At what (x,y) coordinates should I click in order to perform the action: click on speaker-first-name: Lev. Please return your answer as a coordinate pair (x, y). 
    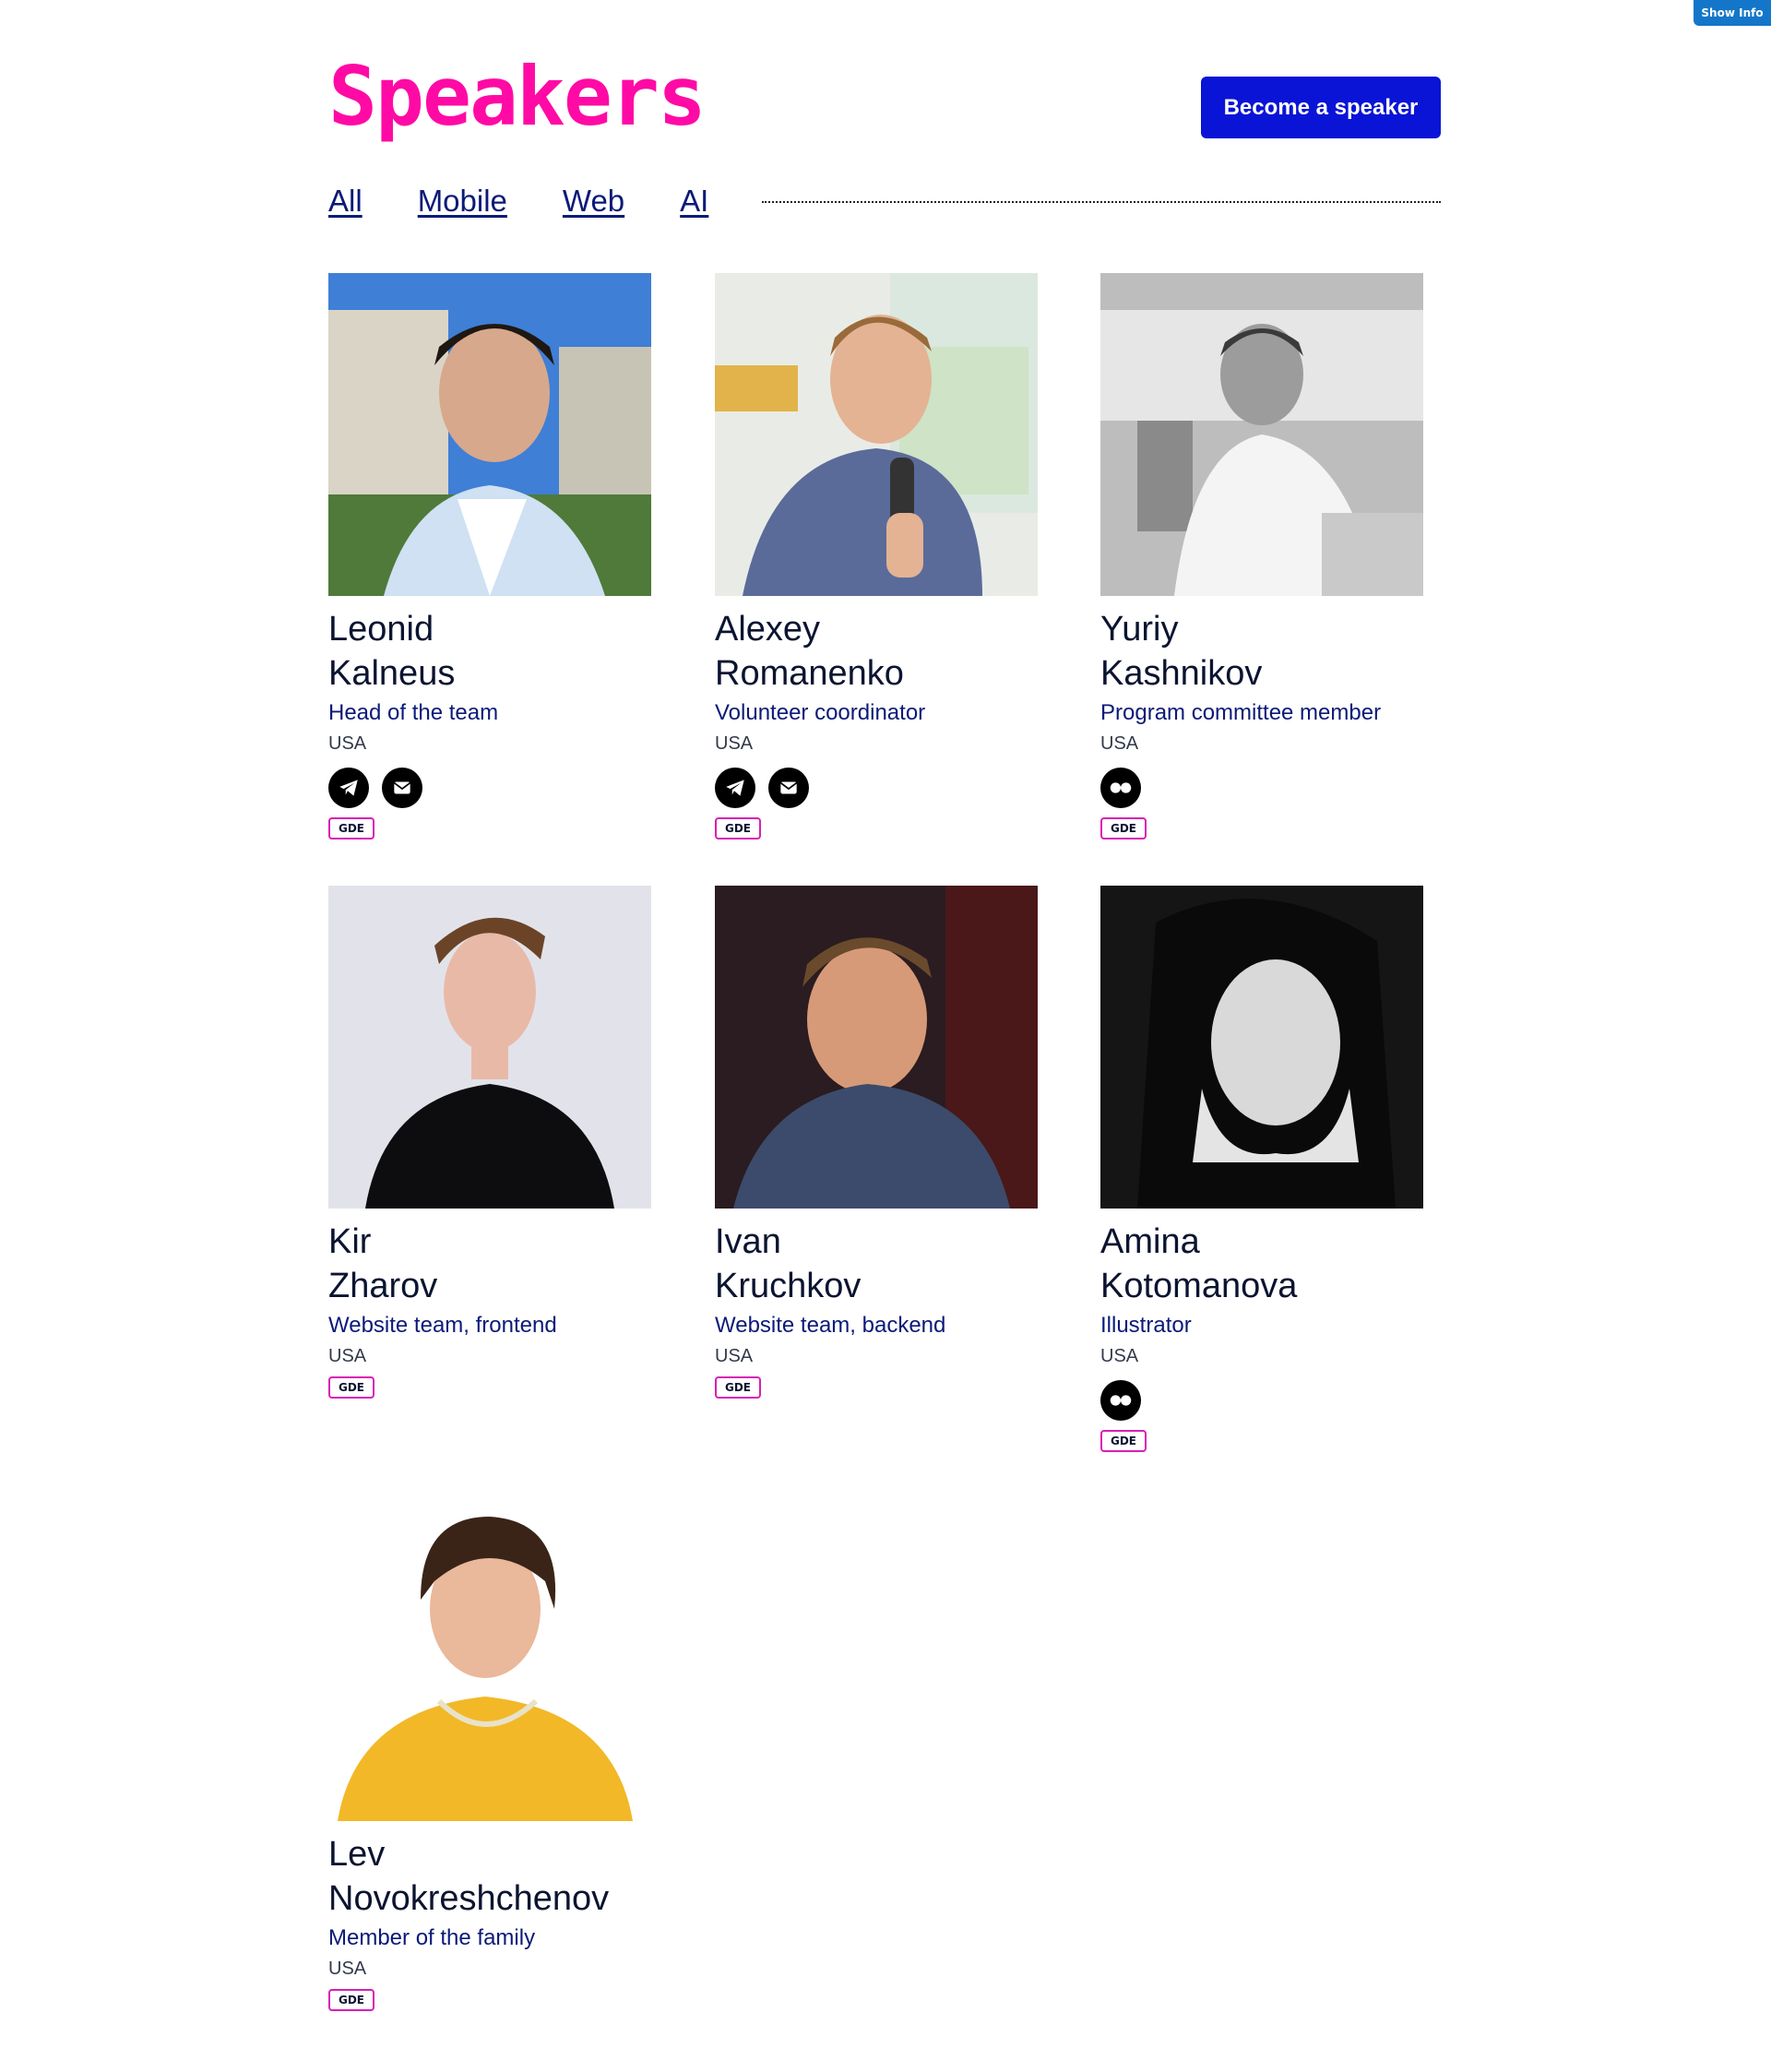
    Looking at the image, I should click on (357, 1854).